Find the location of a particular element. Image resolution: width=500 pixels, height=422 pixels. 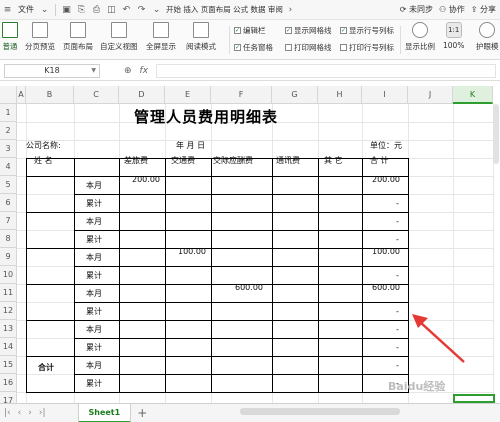

annotation-arrow is located at coordinates (438, 338).